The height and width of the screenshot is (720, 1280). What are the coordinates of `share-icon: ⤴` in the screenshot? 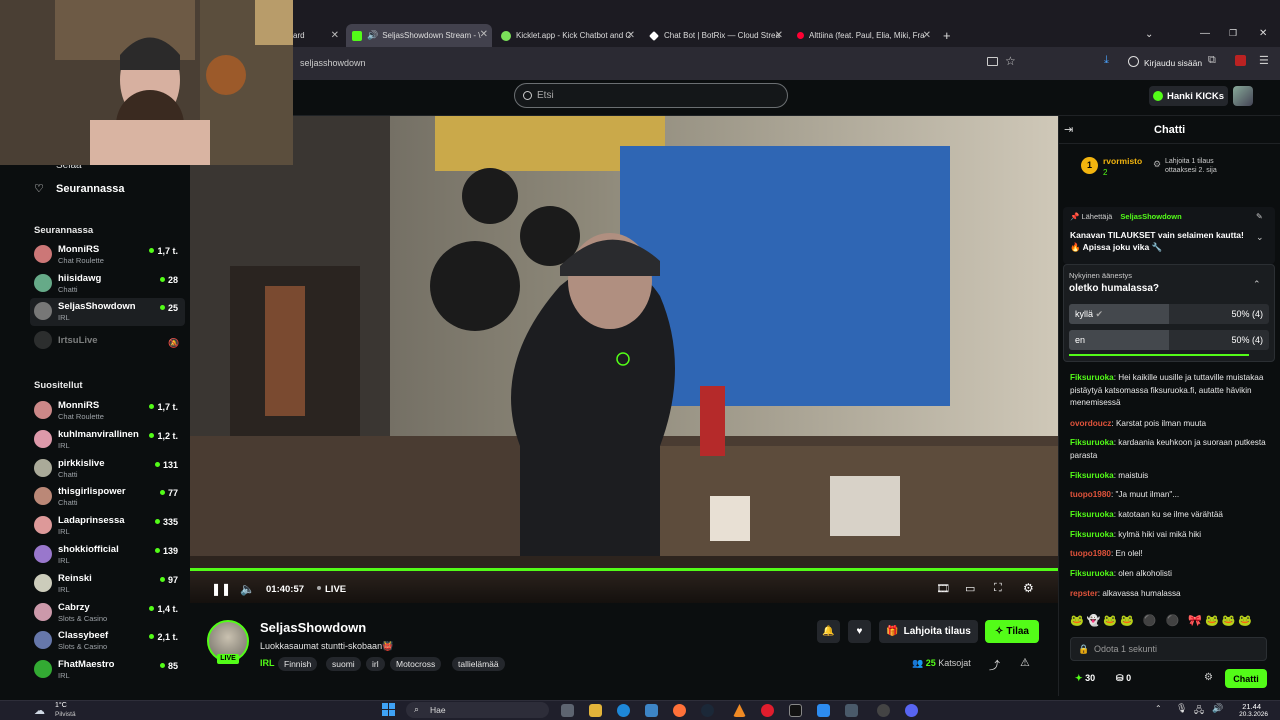 It's located at (994, 665).